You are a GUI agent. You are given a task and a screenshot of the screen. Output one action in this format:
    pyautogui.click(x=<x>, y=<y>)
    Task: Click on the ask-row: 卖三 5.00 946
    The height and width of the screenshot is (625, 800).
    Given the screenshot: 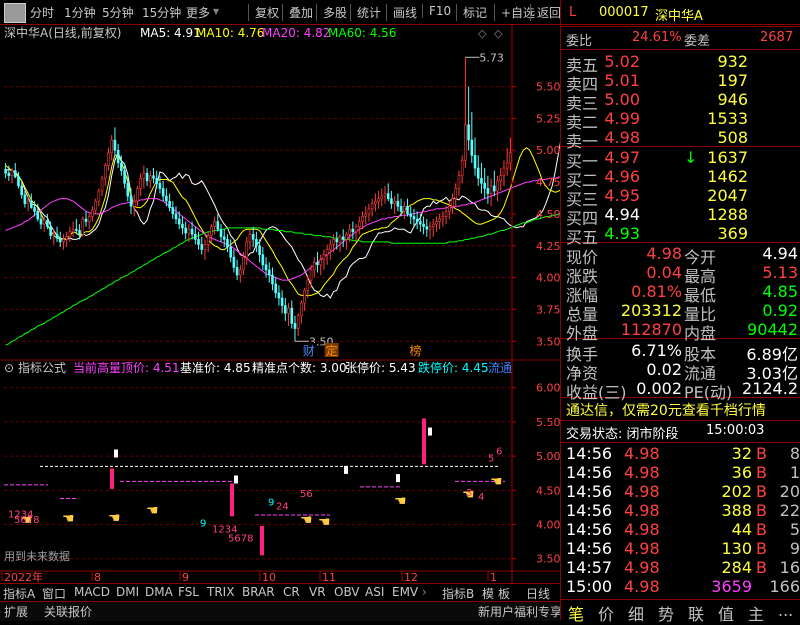 What is the action you would take?
    pyautogui.click(x=680, y=101)
    